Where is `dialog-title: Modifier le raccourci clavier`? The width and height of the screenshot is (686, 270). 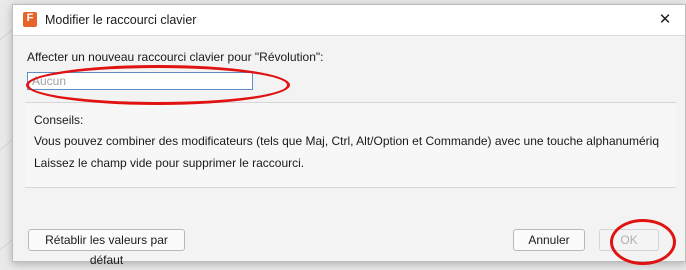 dialog-title: Modifier le raccourci clavier is located at coordinates (121, 20).